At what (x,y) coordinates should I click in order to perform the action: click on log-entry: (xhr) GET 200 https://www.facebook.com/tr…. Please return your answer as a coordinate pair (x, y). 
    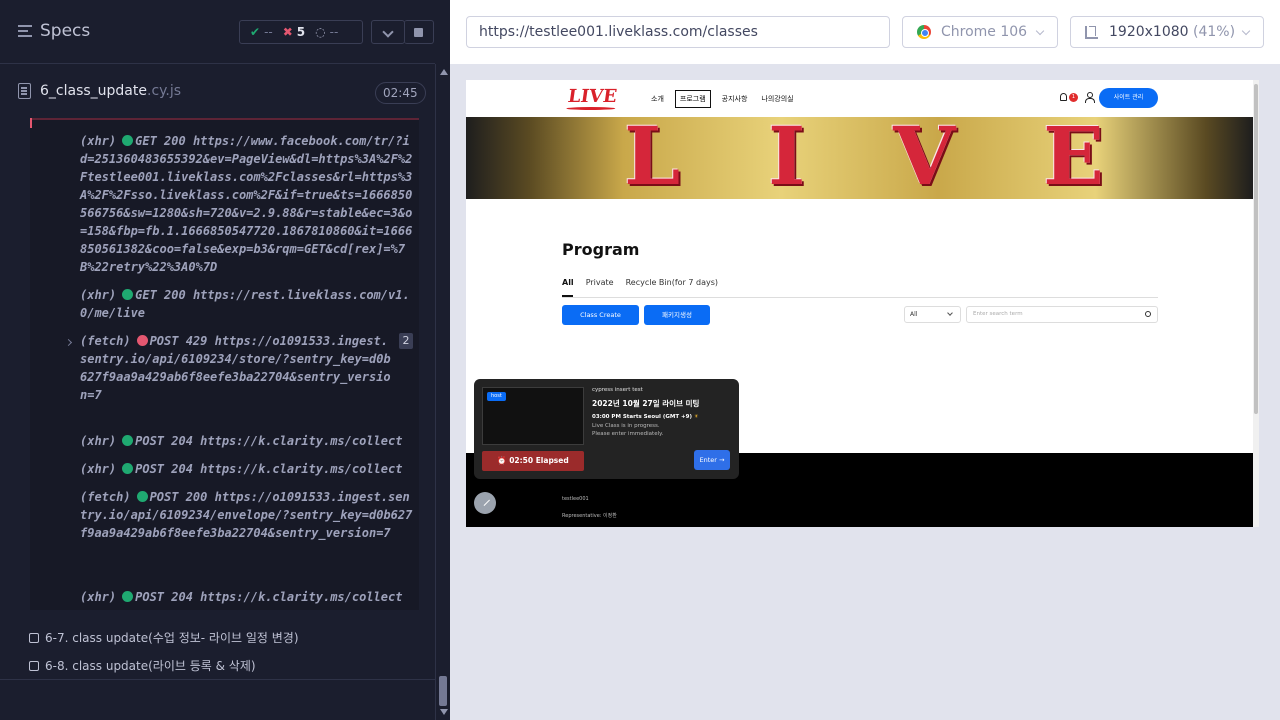
    Looking at the image, I should click on (247, 204).